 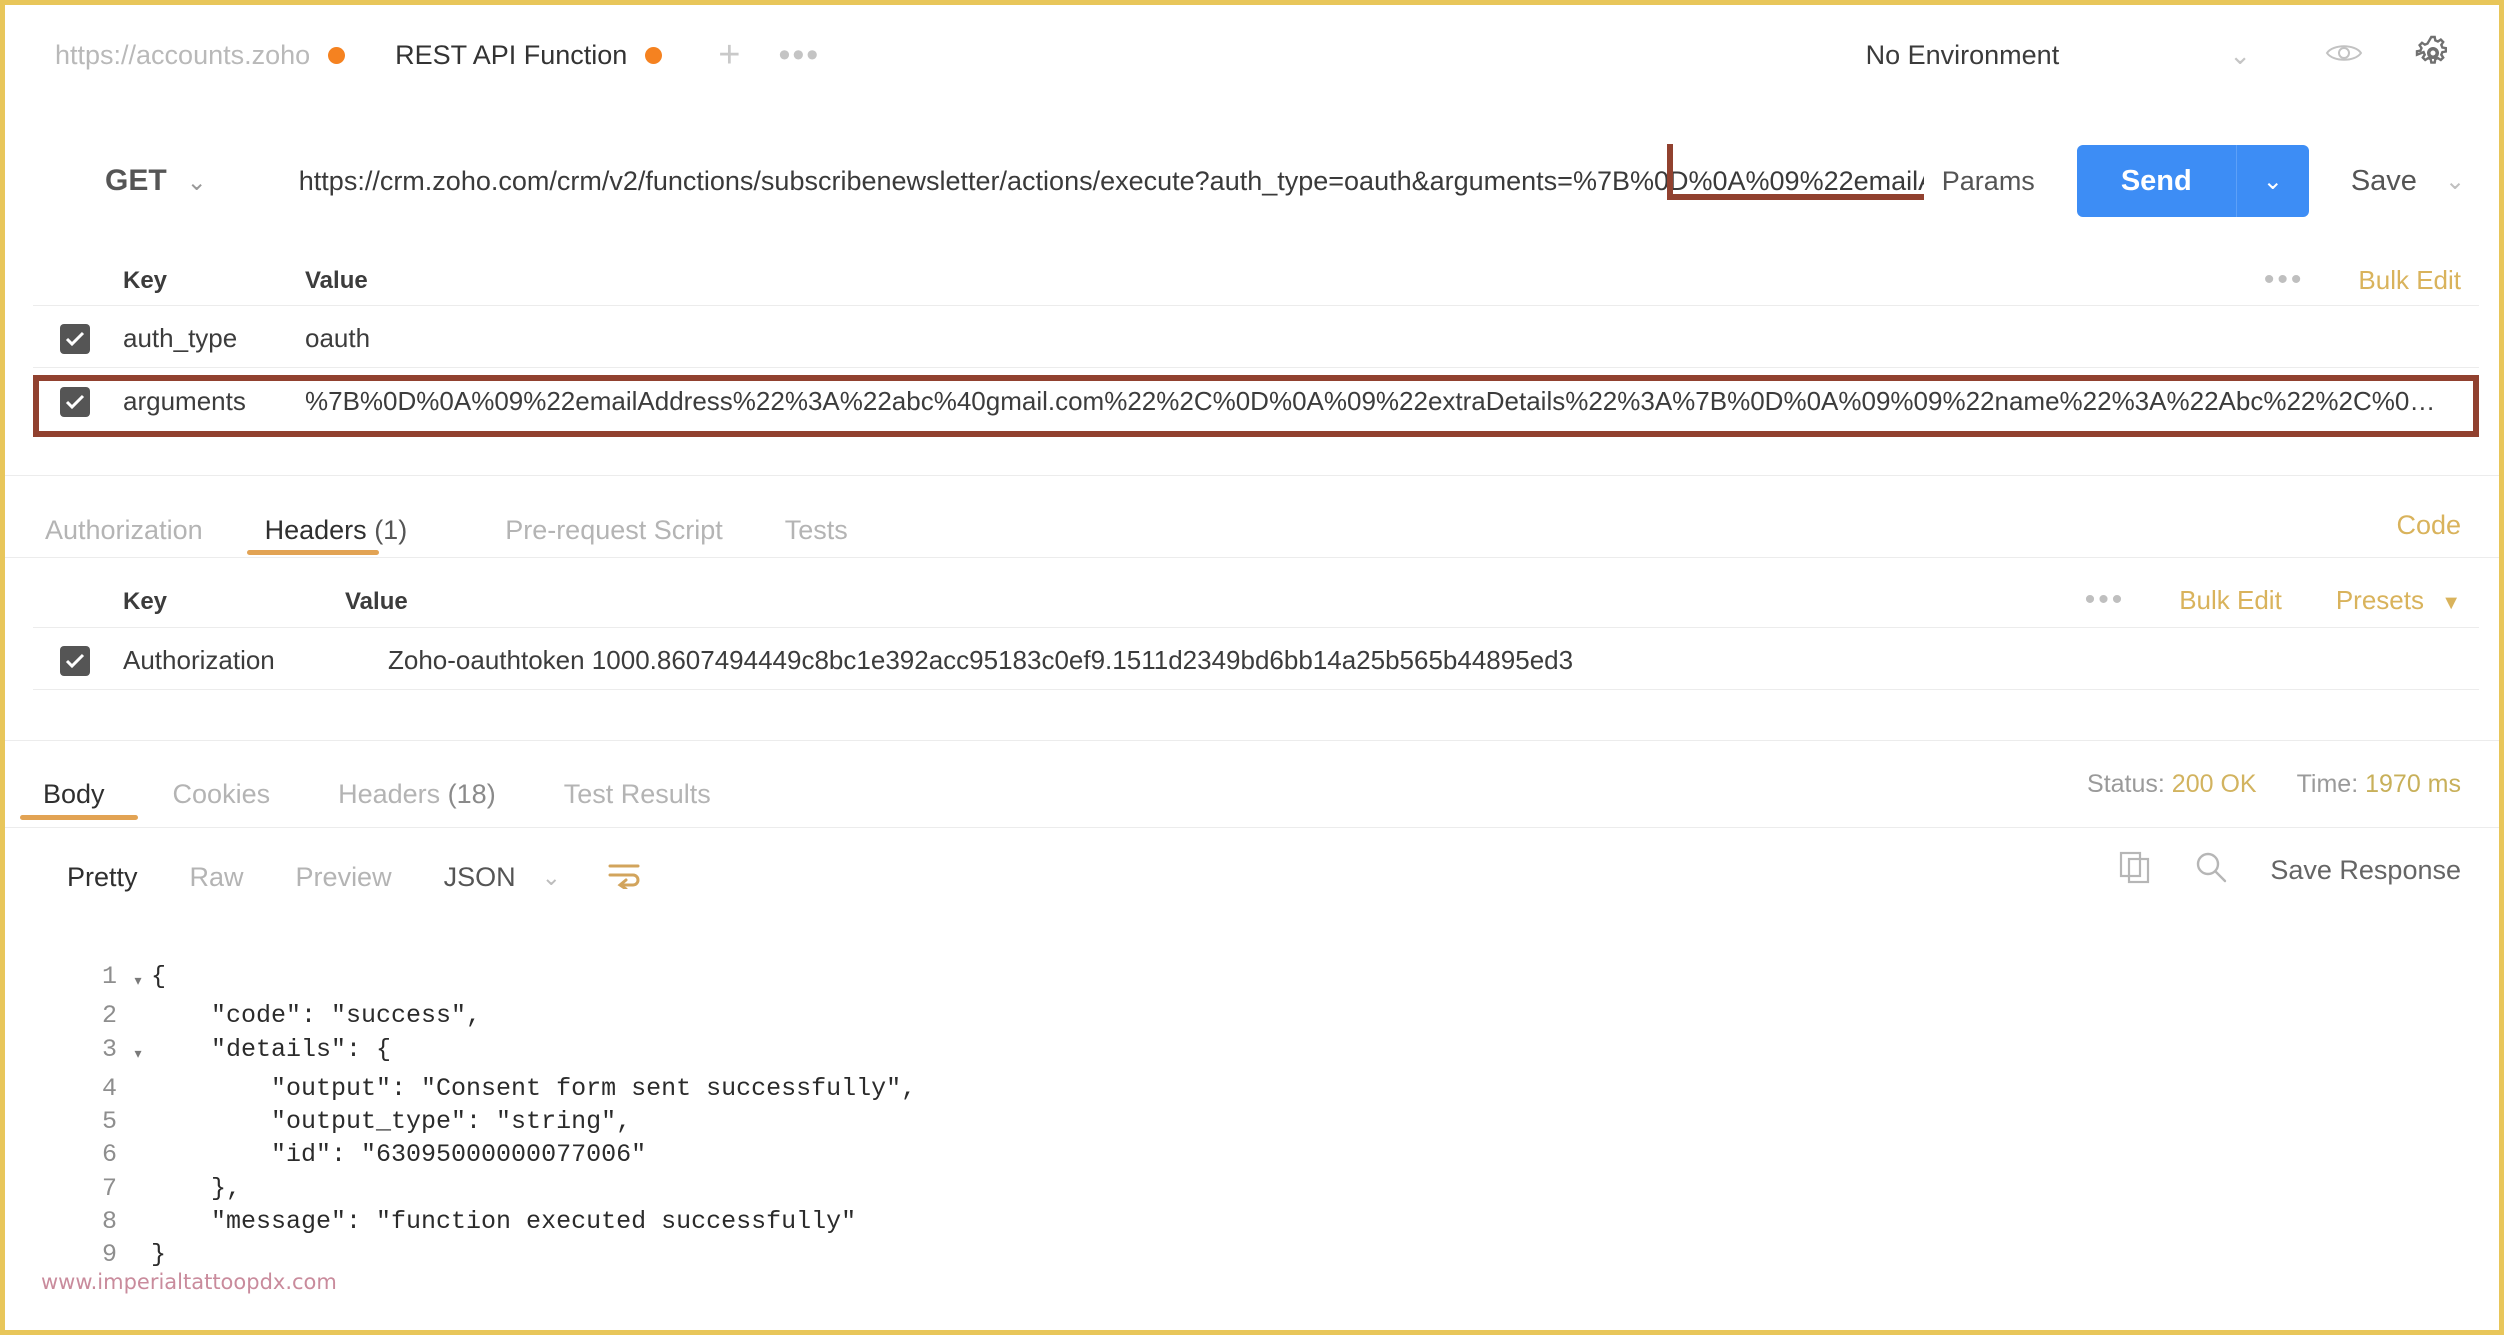 I want to click on code-text: }, so click(x=159, y=1255).